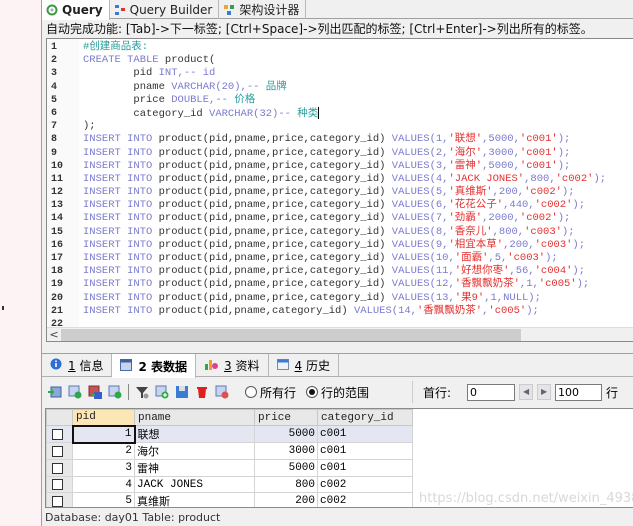 This screenshot has width=633, height=526. I want to click on pane-splitter, so click(337, 348).